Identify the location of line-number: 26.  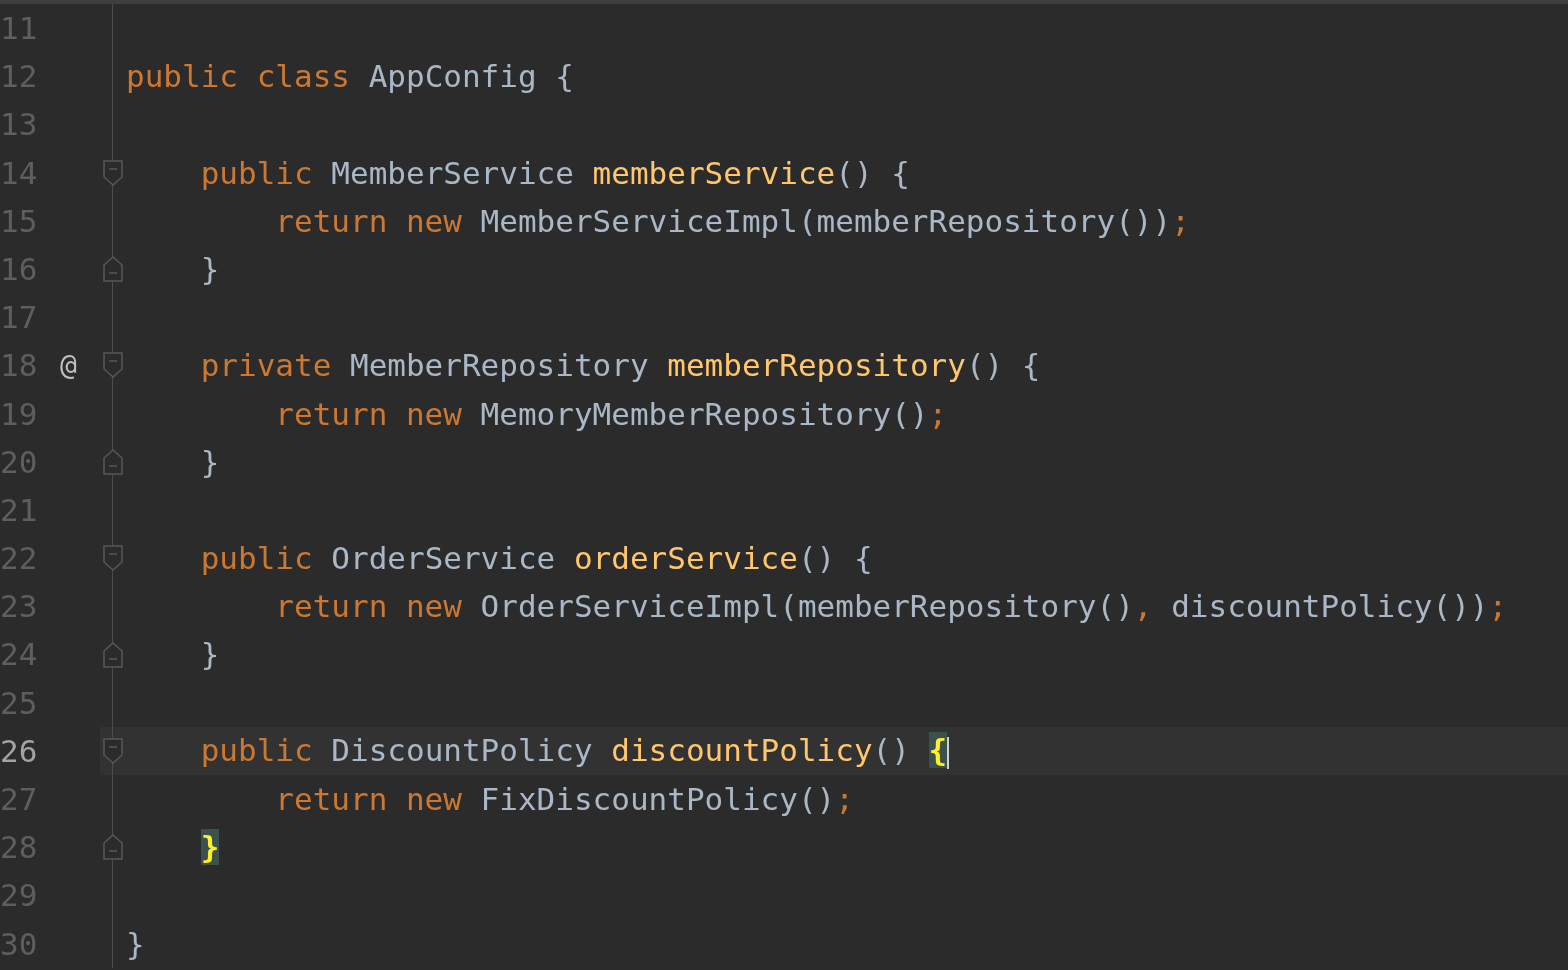
(19, 750).